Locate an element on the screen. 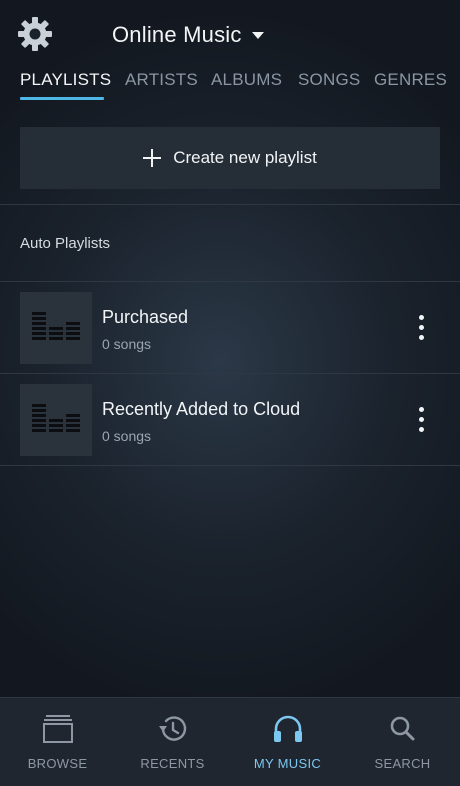 The height and width of the screenshot is (786, 460). nav-label: SEARCH is located at coordinates (402, 763).